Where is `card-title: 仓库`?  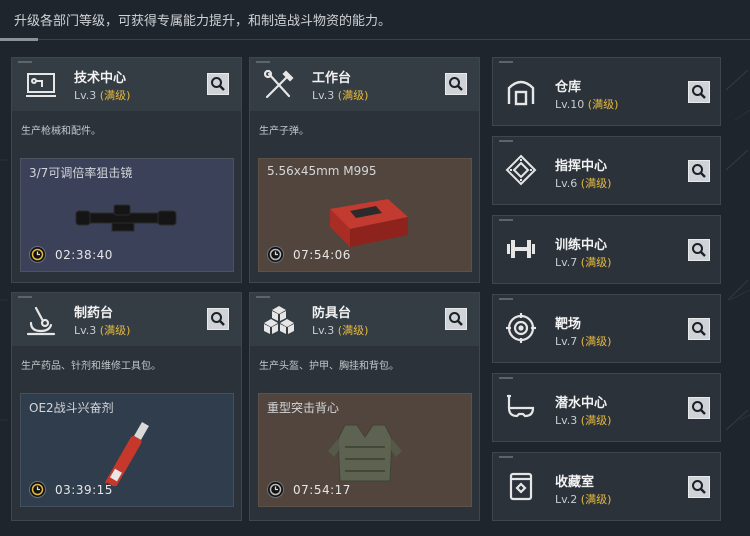 card-title: 仓库 is located at coordinates (568, 87).